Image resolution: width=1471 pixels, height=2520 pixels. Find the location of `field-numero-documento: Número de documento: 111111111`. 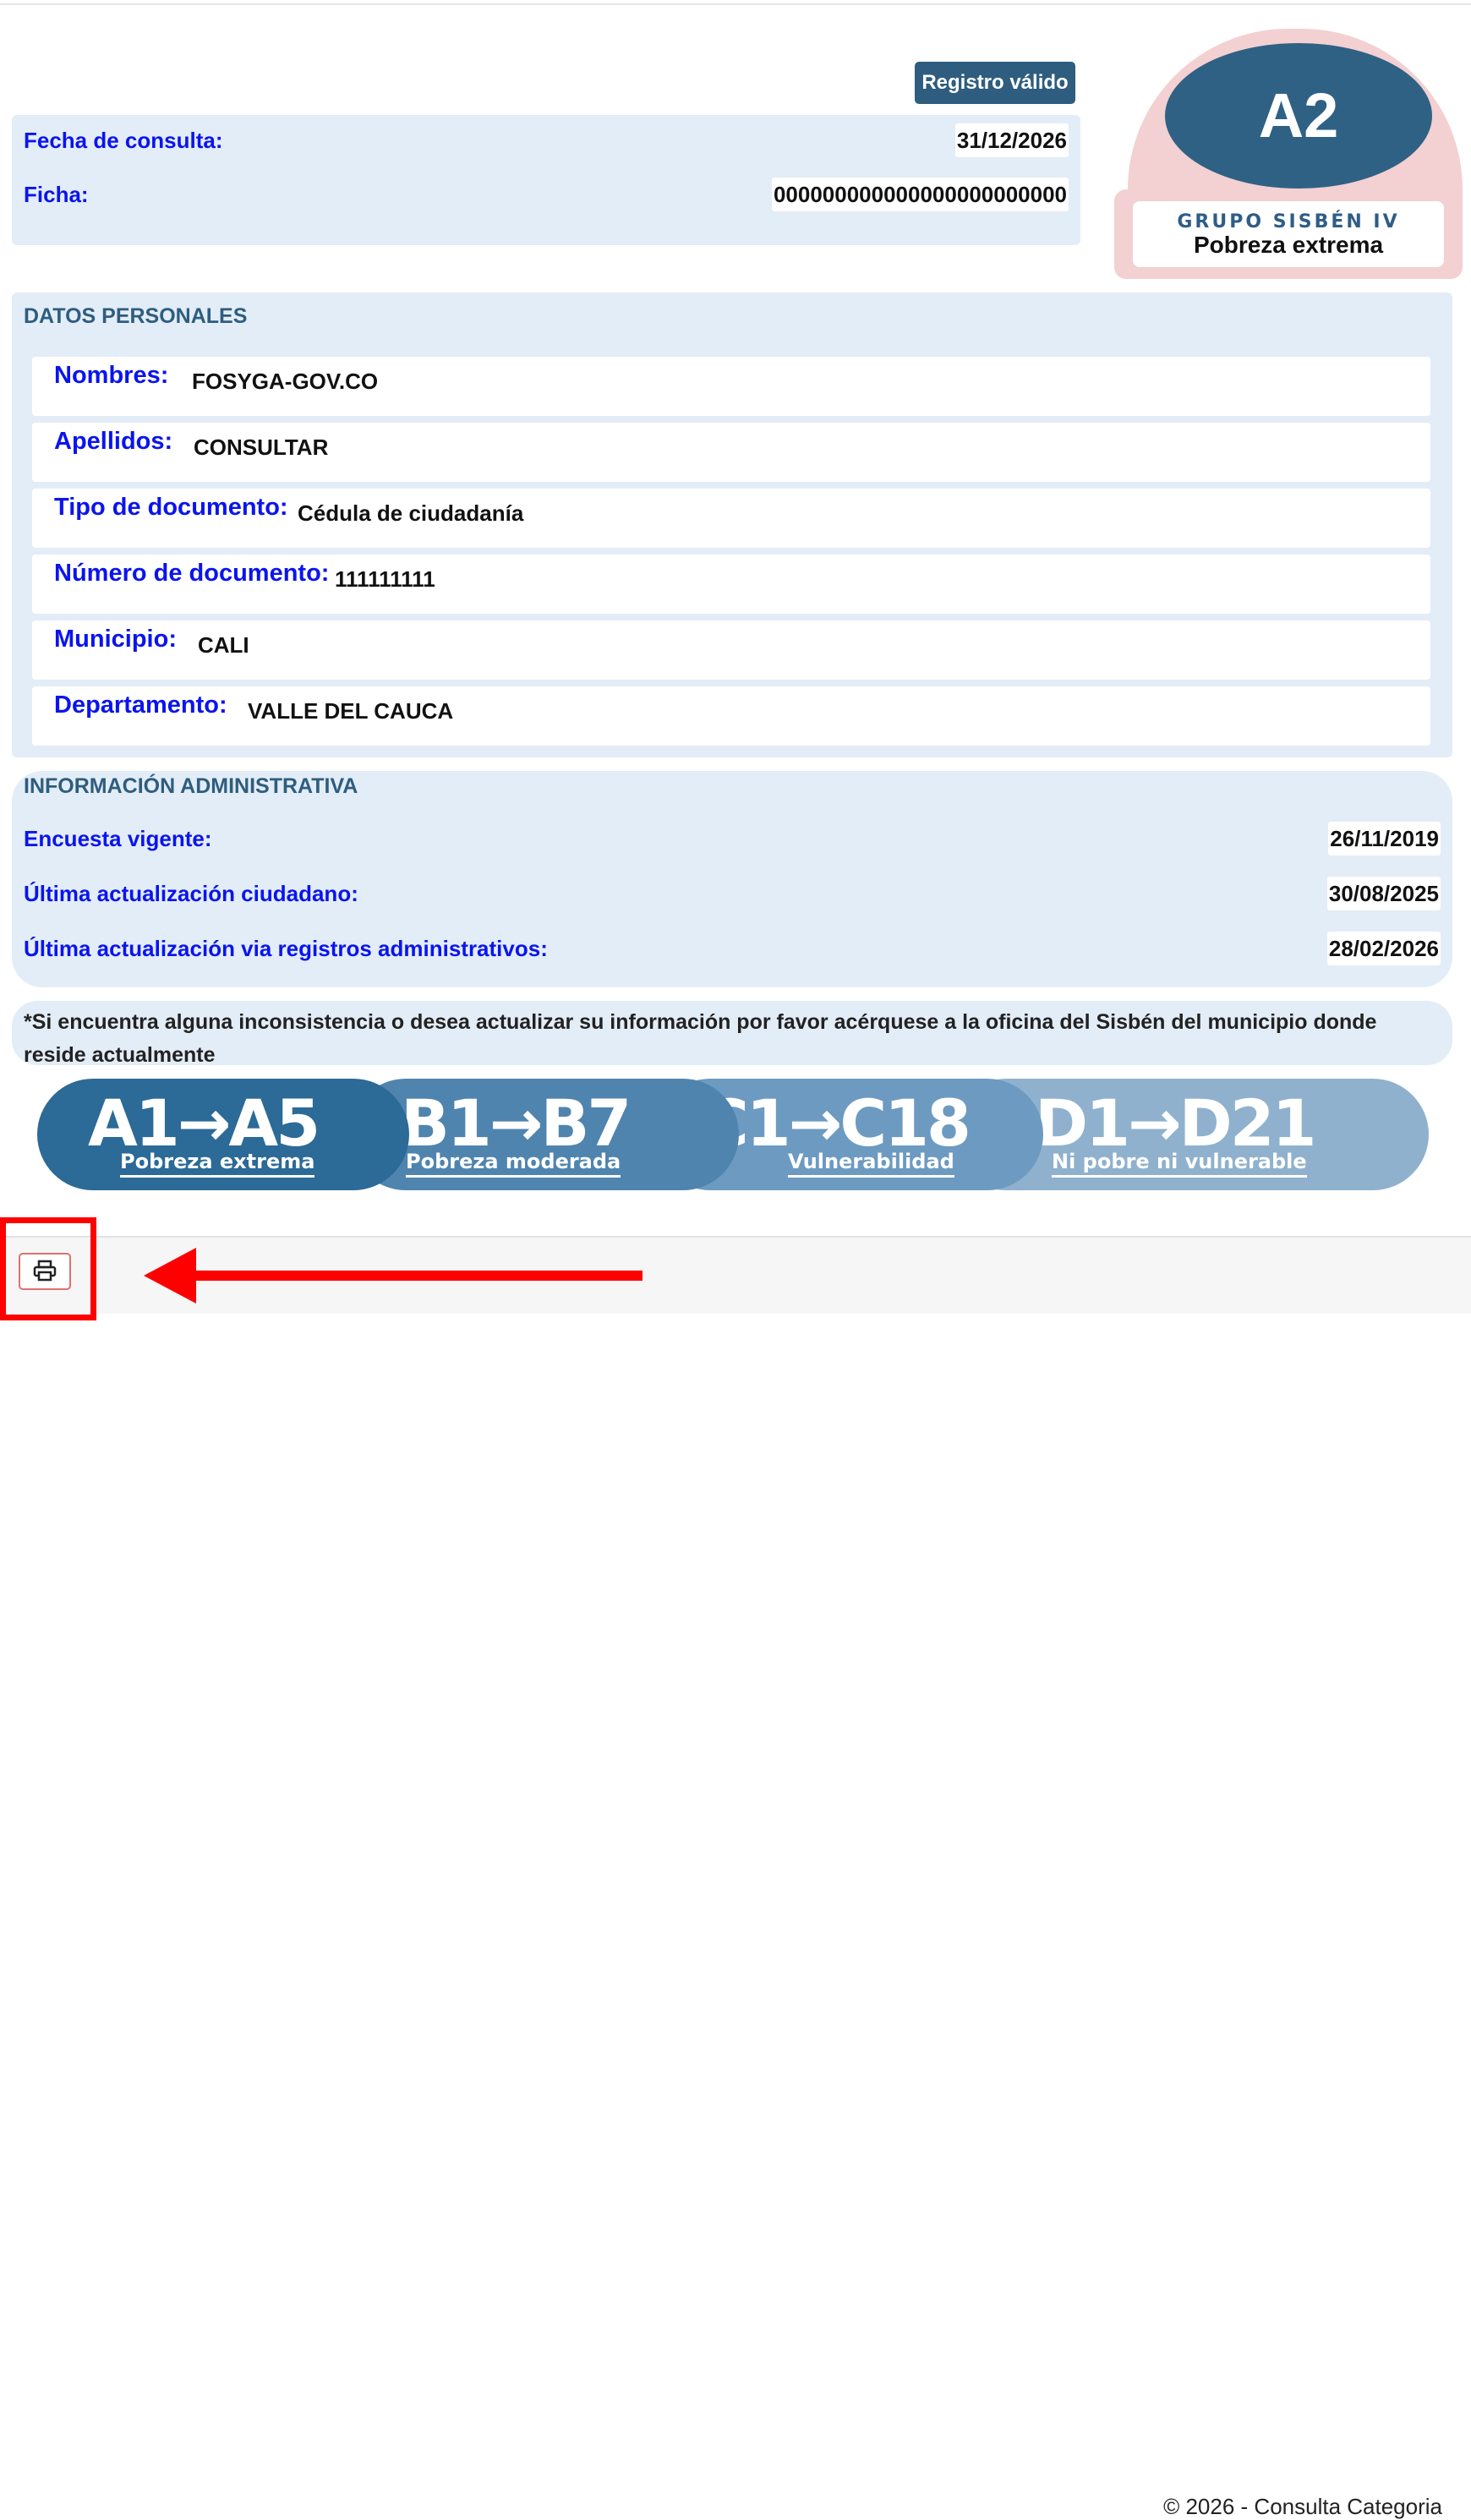

field-numero-documento: Número de documento: 111111111 is located at coordinates (731, 584).